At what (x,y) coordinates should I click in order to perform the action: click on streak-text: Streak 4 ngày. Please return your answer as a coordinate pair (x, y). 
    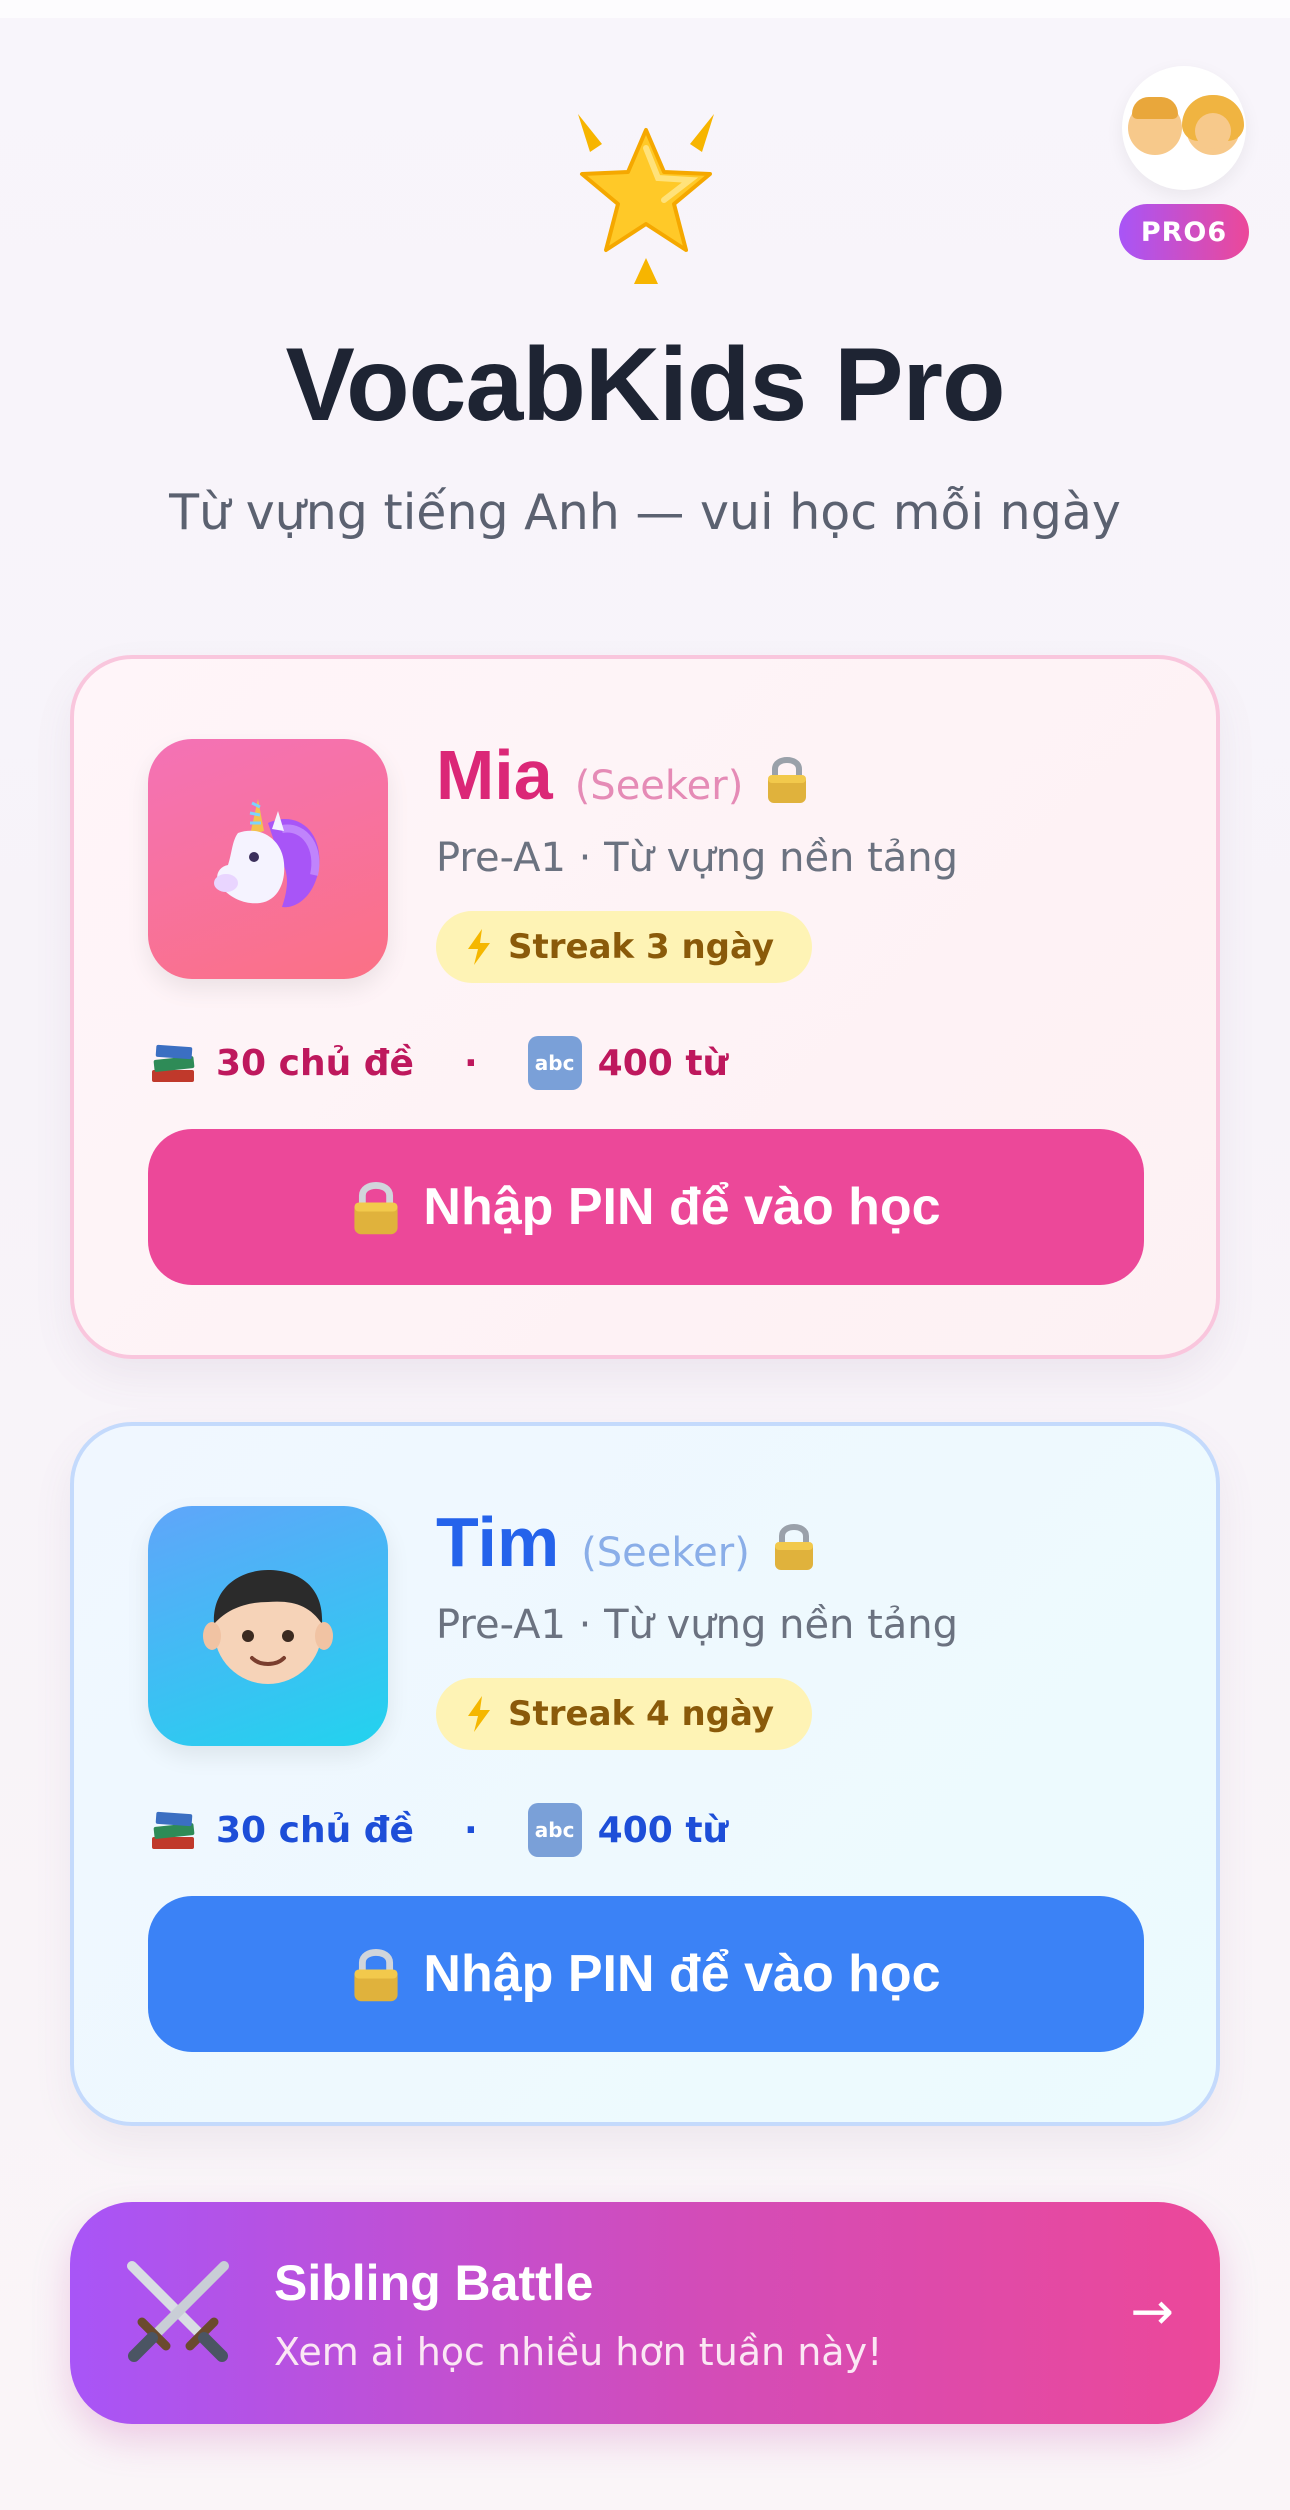
    Looking at the image, I should click on (641, 1714).